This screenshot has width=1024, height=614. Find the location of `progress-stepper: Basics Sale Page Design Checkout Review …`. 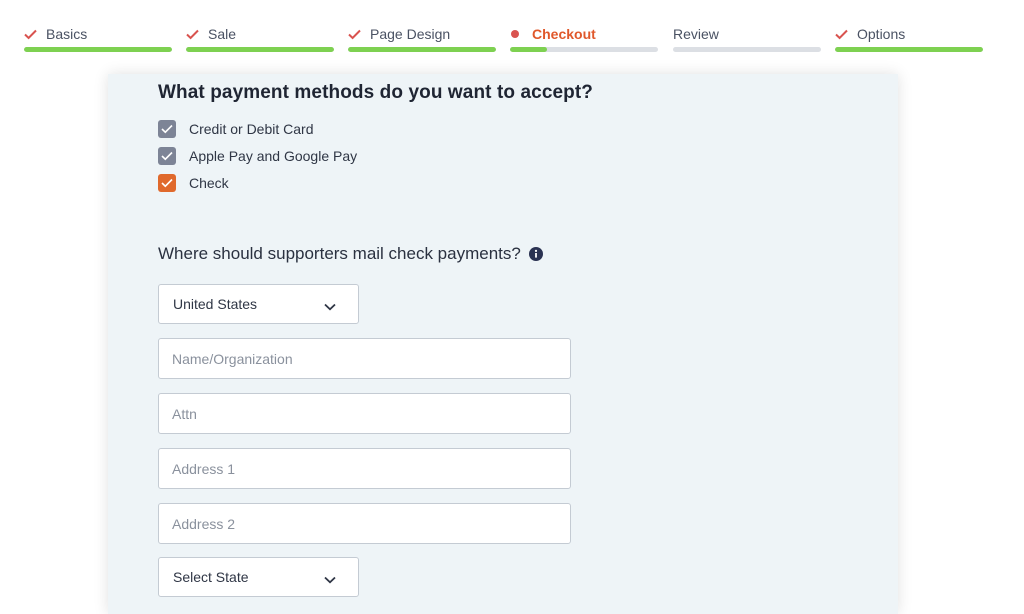

progress-stepper: Basics Sale Page Design Checkout Review … is located at coordinates (512, 37).